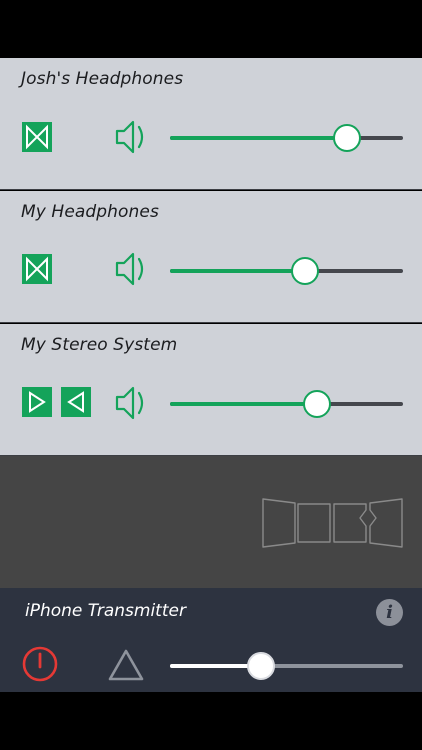 The height and width of the screenshot is (750, 422). Describe the element at coordinates (40, 664) in the screenshot. I see `power-icon` at that location.